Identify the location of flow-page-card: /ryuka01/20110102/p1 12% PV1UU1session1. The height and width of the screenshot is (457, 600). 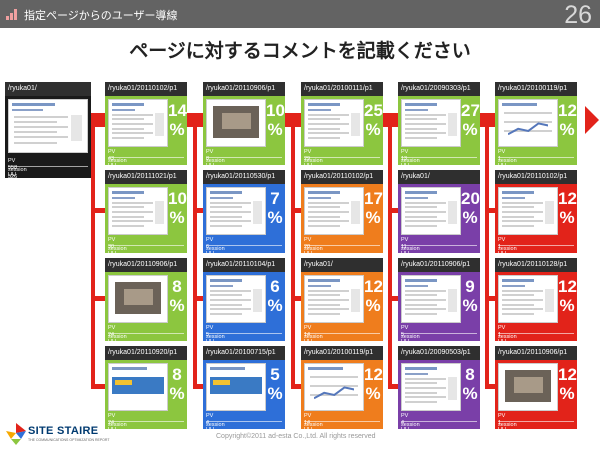
(536, 217).